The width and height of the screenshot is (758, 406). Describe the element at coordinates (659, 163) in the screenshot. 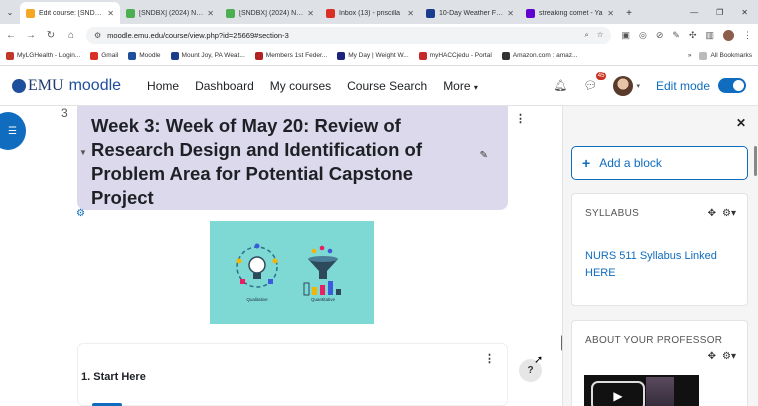

I see `add-block-button: + Add a block` at that location.